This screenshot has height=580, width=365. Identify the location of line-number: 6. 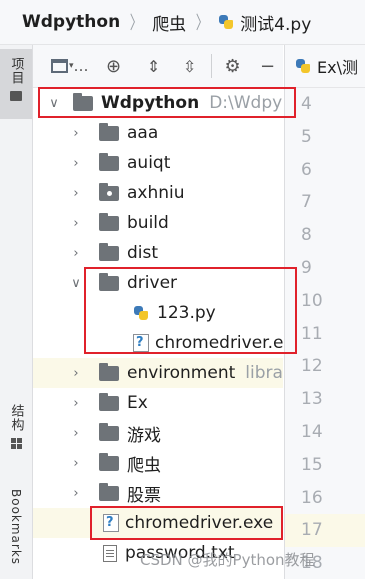
(306, 169).